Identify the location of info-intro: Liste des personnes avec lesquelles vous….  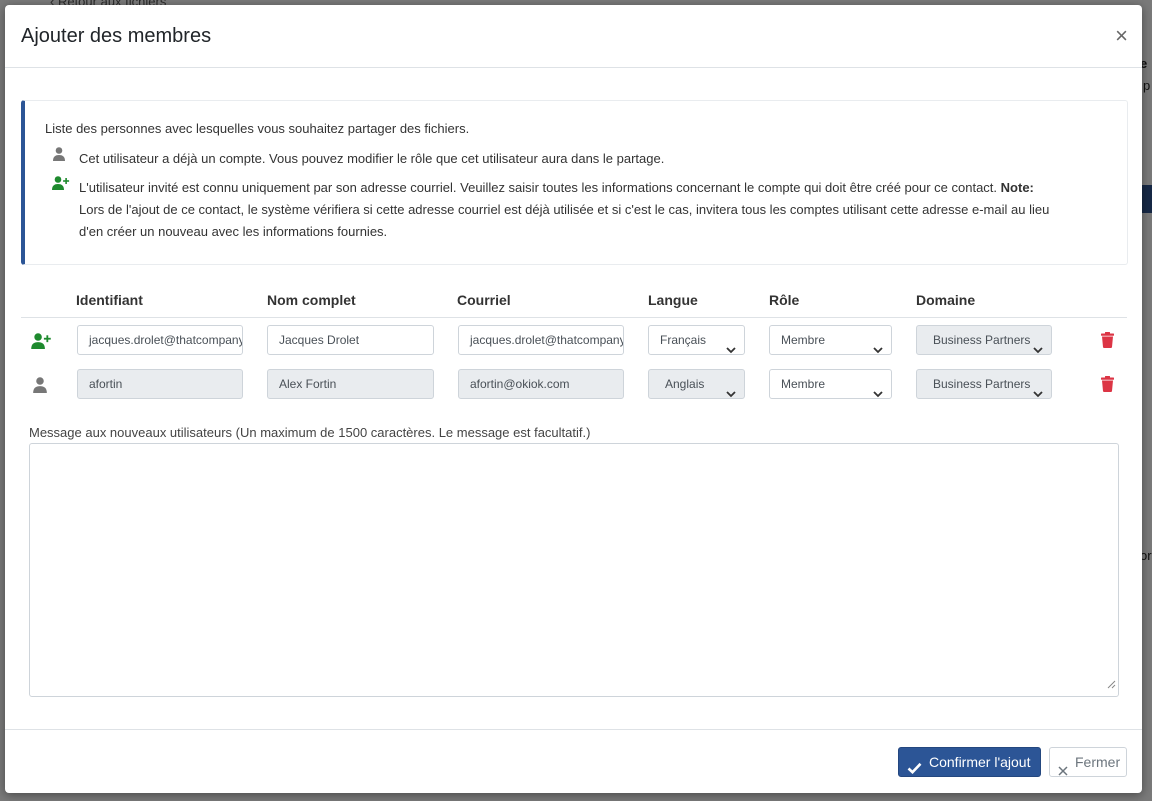
(257, 128).